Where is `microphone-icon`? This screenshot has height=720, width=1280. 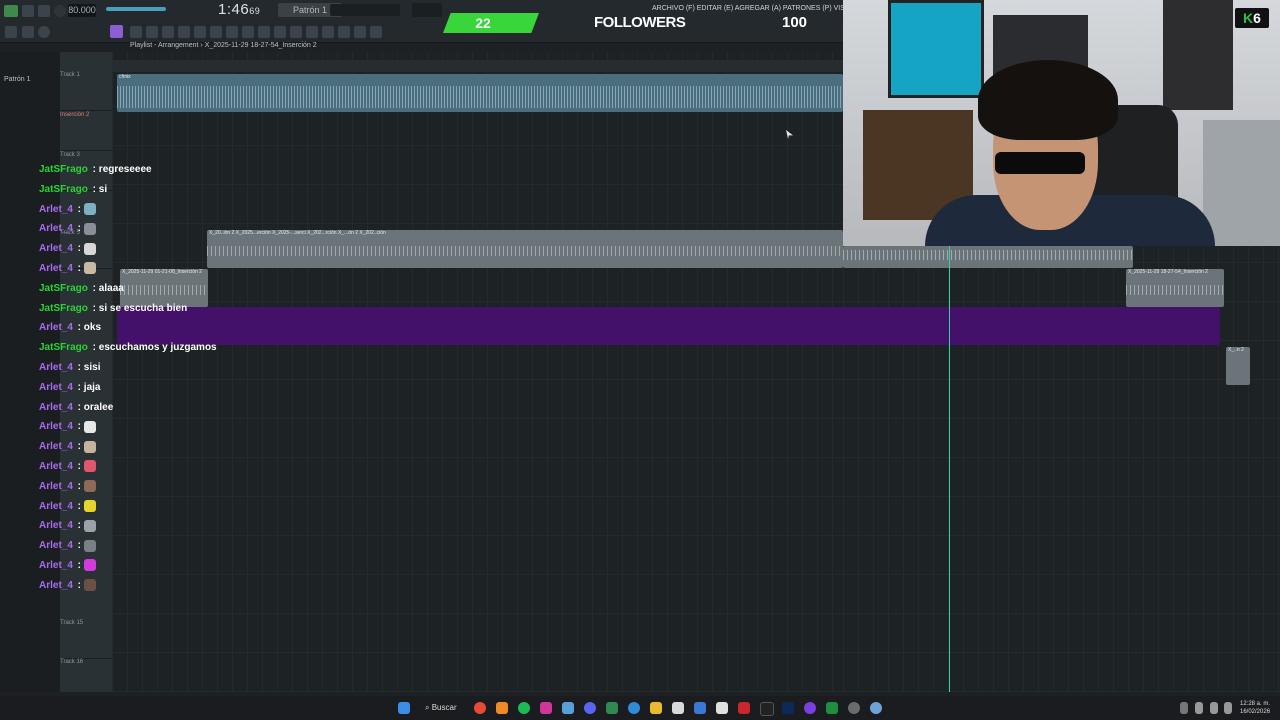
microphone-icon is located at coordinates (1199, 708).